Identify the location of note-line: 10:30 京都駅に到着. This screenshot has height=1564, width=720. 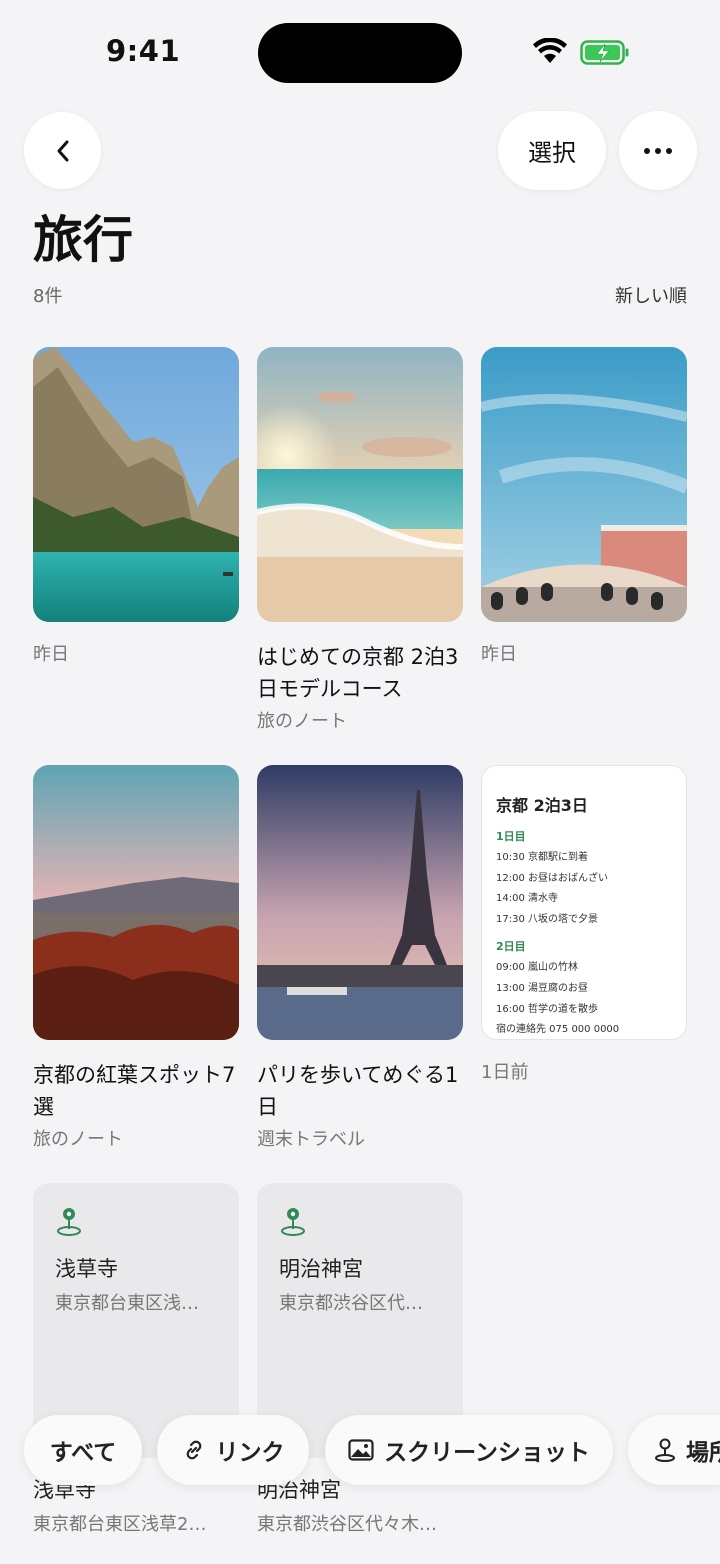
(542, 857).